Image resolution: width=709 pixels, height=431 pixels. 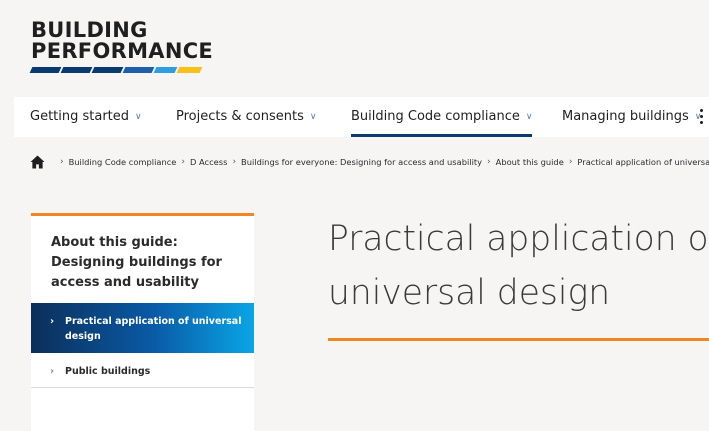 What do you see at coordinates (435, 116) in the screenshot?
I see `nav-item-label: Building Code compliance` at bounding box center [435, 116].